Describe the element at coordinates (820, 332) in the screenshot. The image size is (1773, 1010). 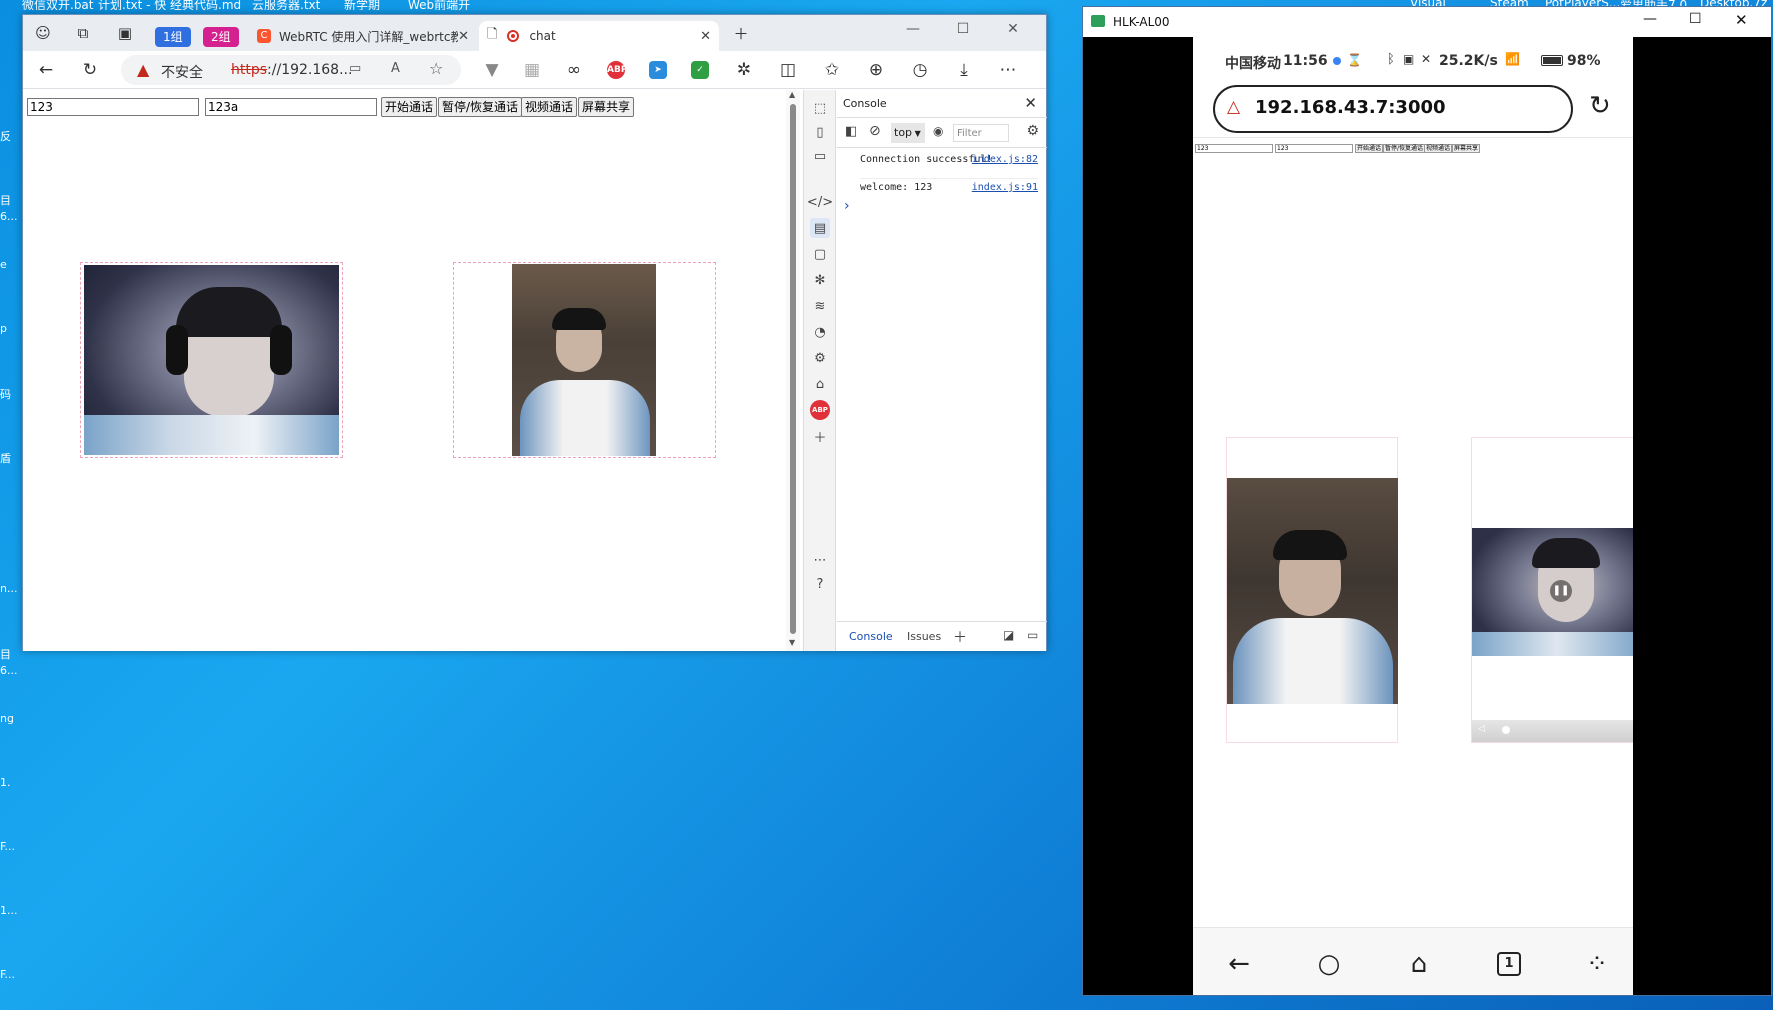
I see `performance-icon: ◔` at that location.